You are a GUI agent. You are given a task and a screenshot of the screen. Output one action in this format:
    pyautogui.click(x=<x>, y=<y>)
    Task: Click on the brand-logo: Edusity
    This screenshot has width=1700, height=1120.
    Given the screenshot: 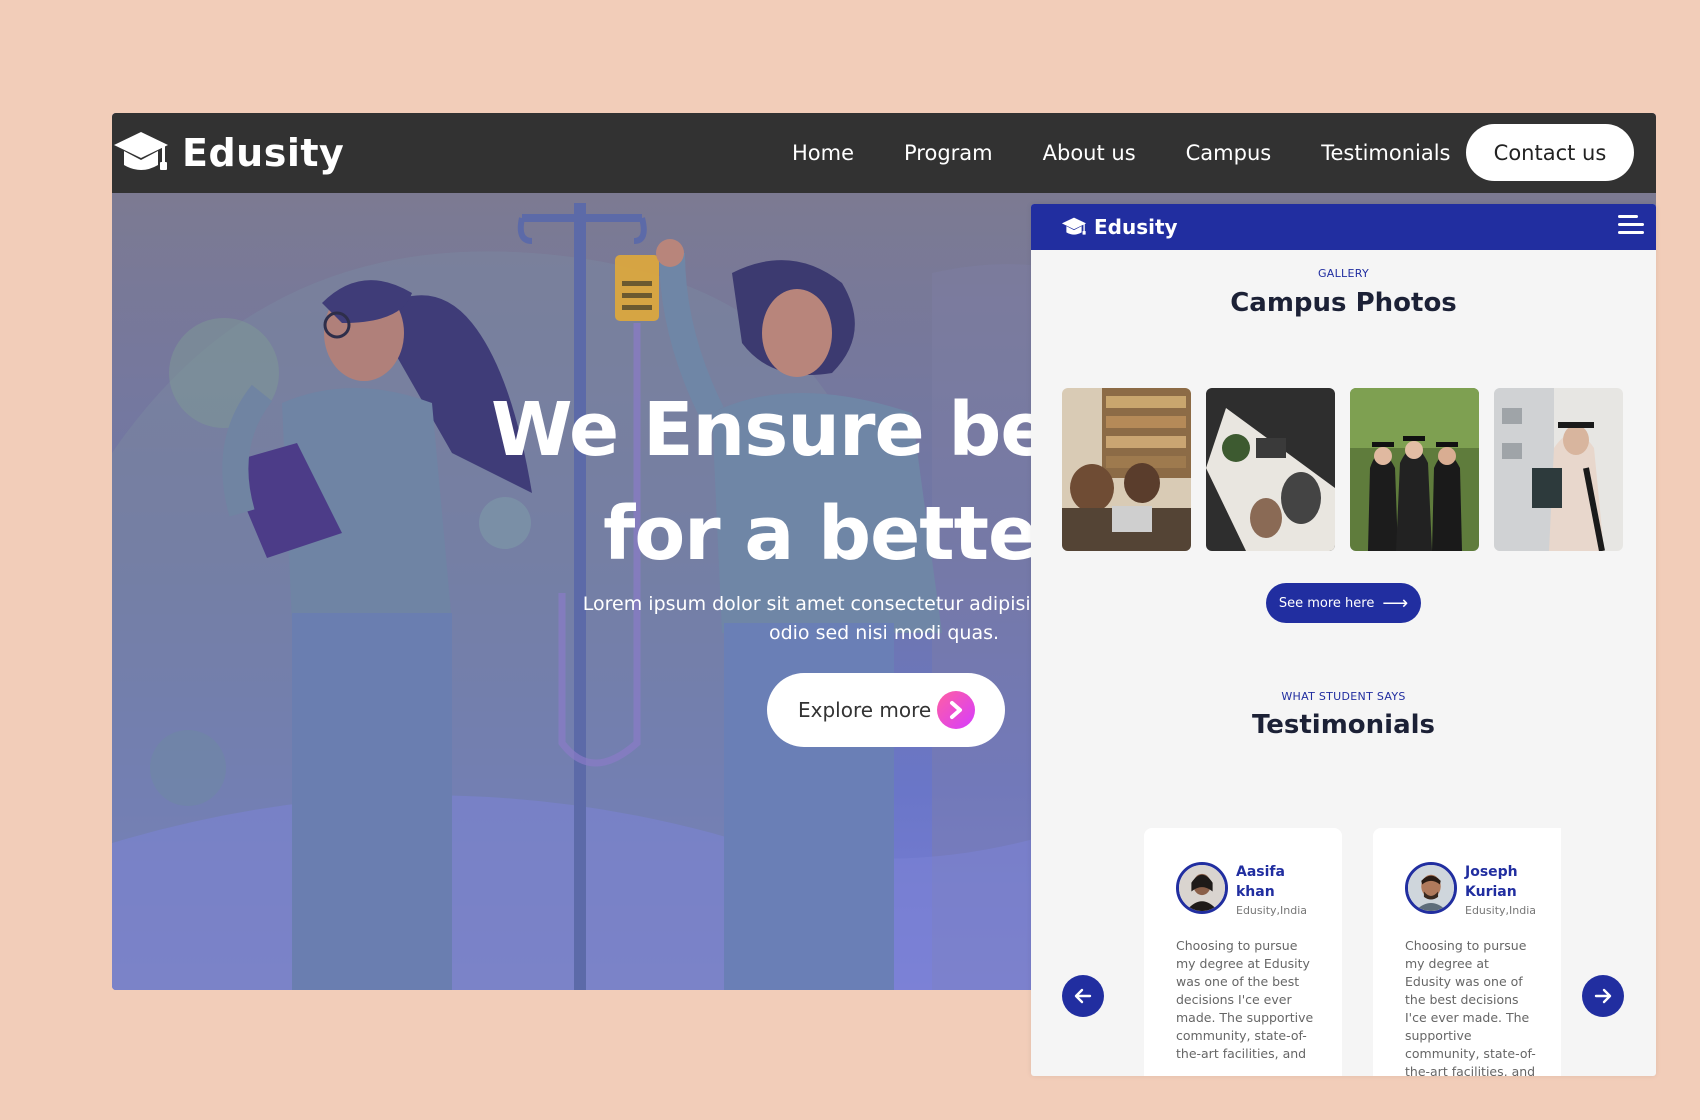 What is the action you would take?
    pyautogui.click(x=228, y=153)
    